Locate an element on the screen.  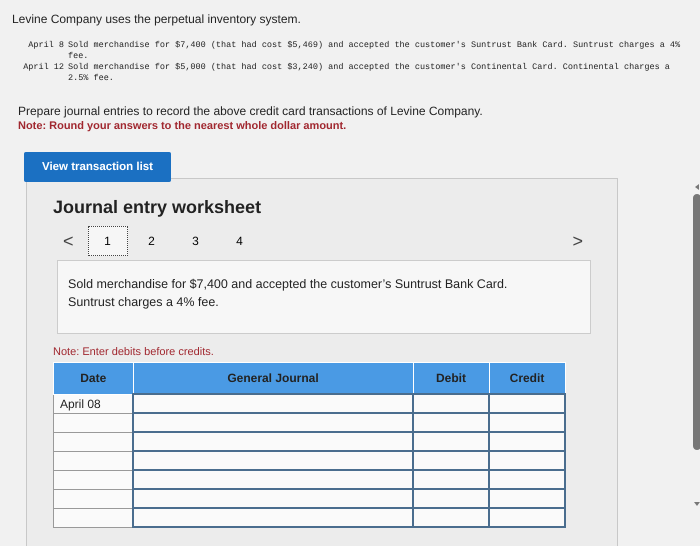
column-header: General Journal is located at coordinates (273, 378).